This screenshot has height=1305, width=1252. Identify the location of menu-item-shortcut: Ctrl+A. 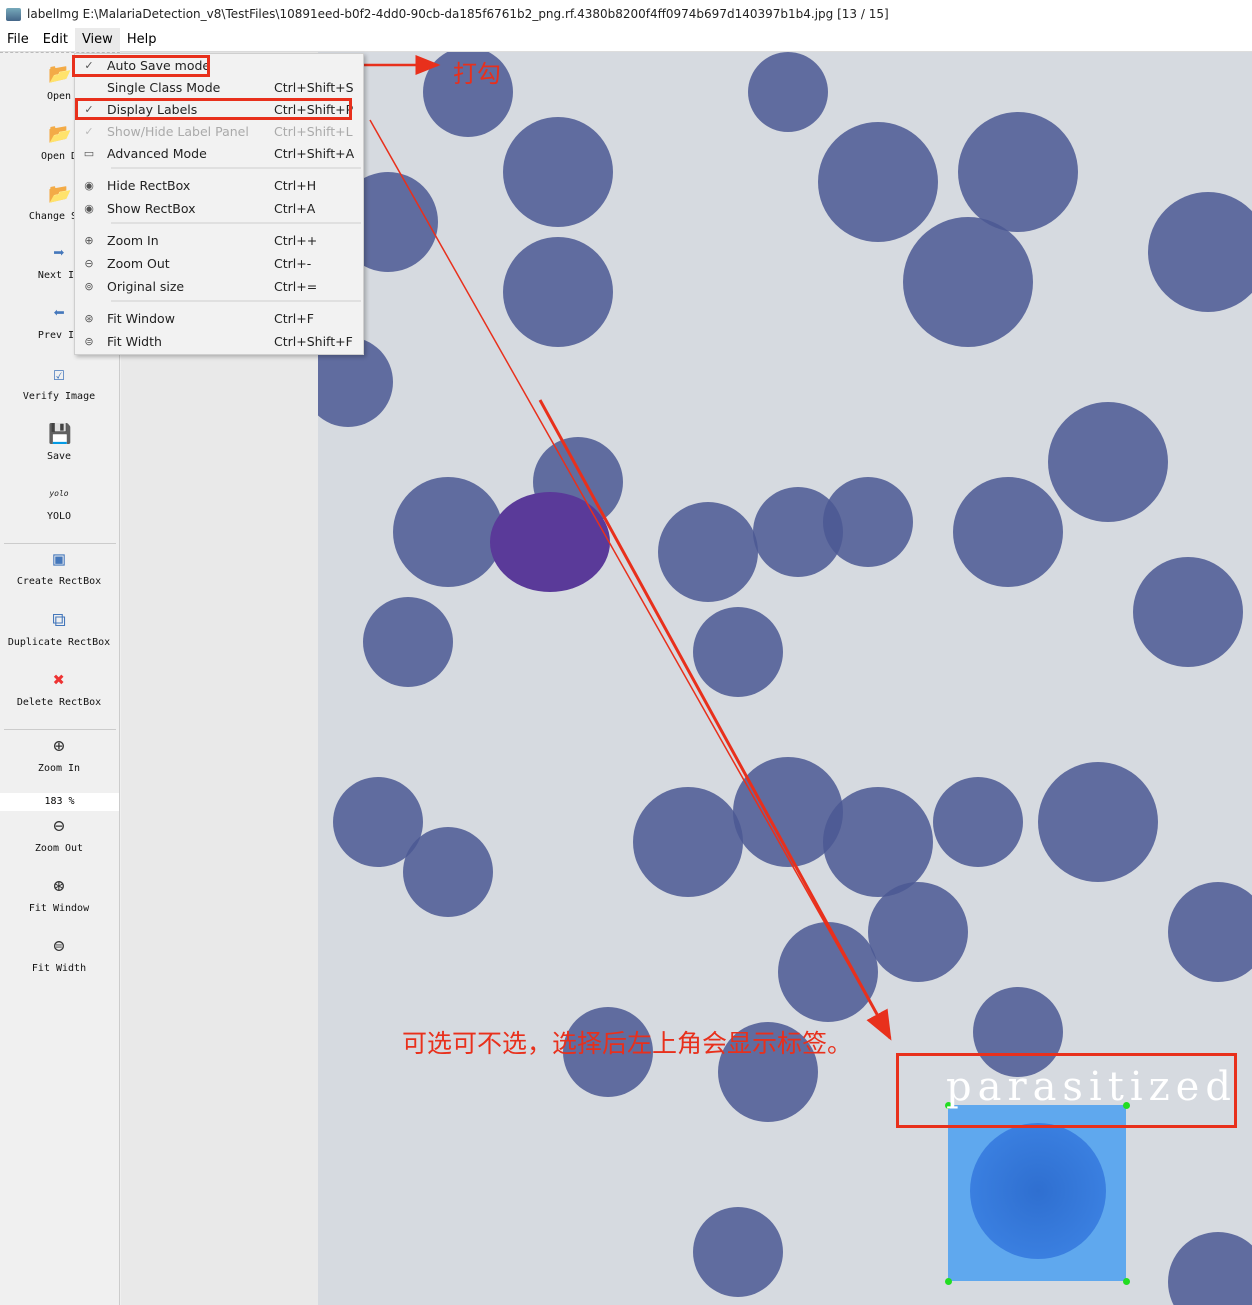
(295, 208).